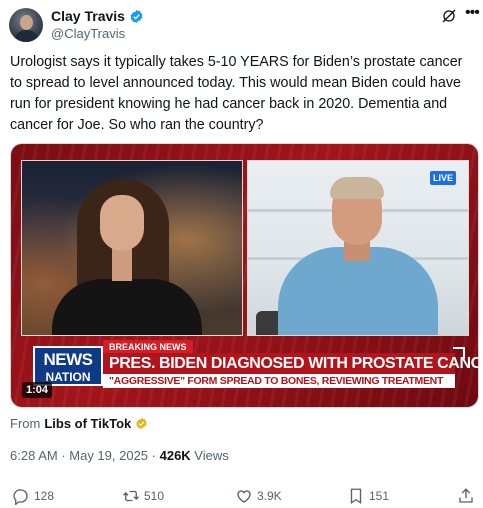 The width and height of the screenshot is (483, 508). I want to click on grok-icon, so click(449, 16).